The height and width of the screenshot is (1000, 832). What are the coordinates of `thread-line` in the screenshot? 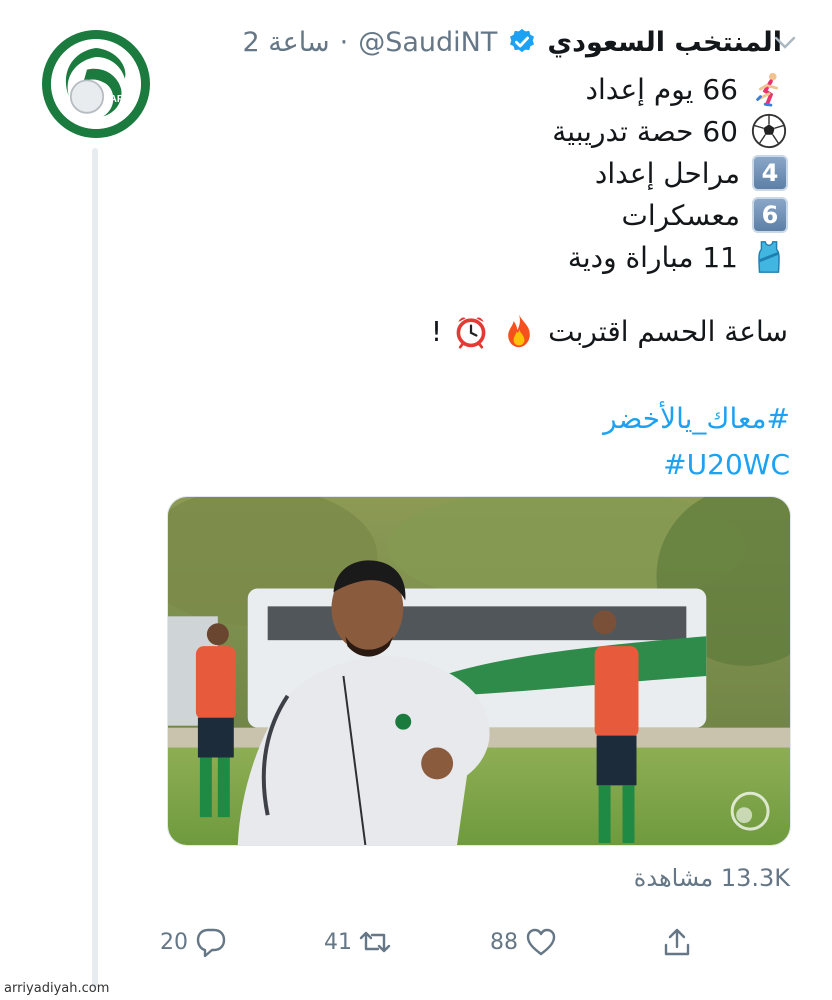 It's located at (95, 568).